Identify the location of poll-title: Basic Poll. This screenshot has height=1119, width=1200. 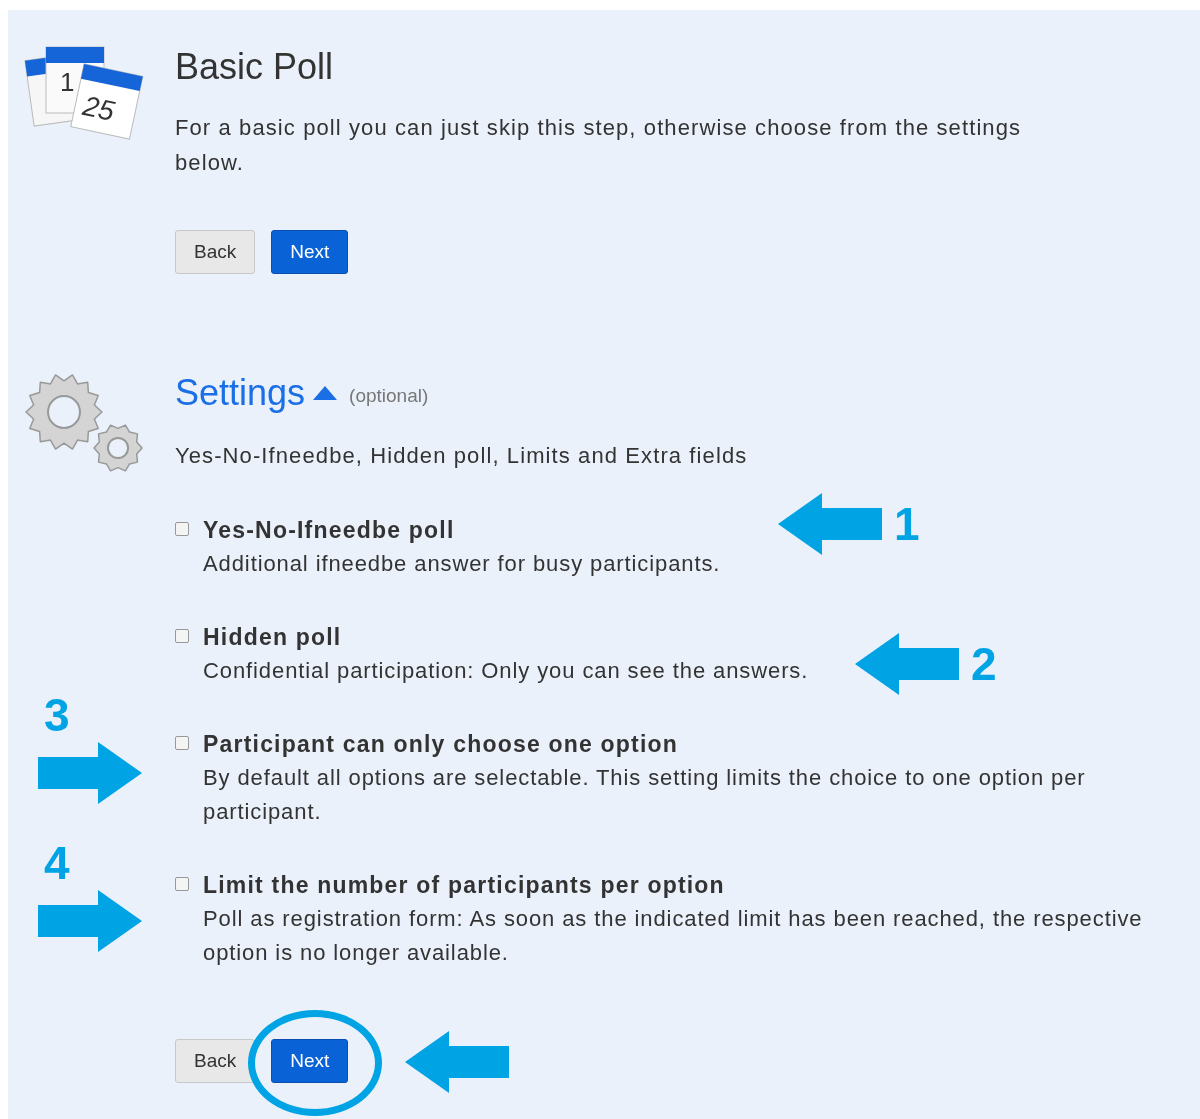
(255, 67).